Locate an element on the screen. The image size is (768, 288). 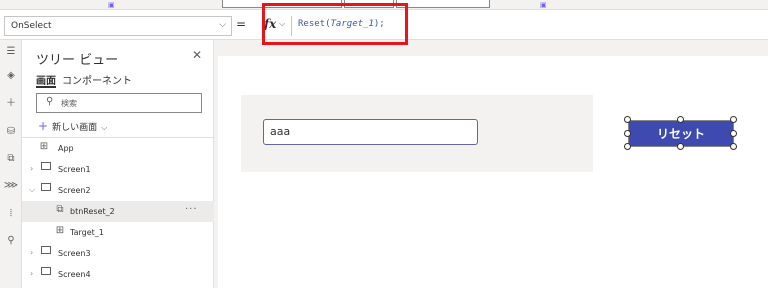
tree-item-label: Screen3 is located at coordinates (74, 253).